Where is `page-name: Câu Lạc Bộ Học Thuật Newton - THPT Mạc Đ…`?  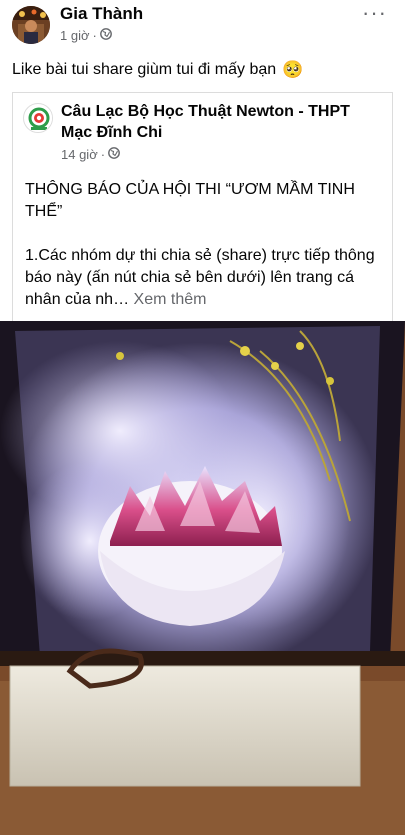 page-name: Câu Lạc Bộ Học Thuật Newton - THPT Mạc Đ… is located at coordinates (221, 122).